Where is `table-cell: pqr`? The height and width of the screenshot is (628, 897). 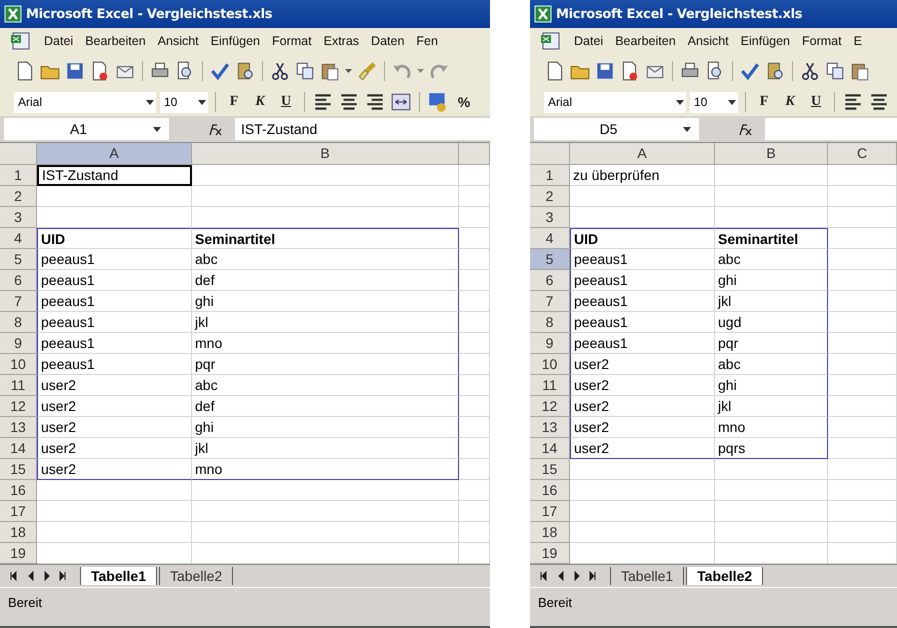
table-cell: pqr is located at coordinates (771, 343).